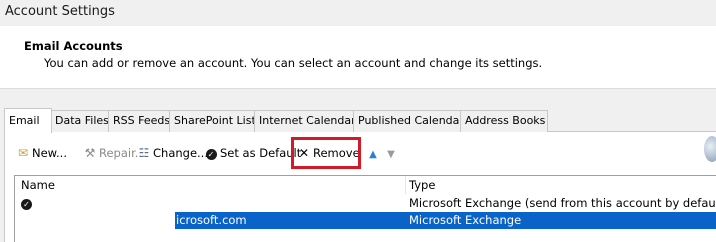 This screenshot has width=716, height=242. Describe the element at coordinates (405, 185) in the screenshot. I see `column-separator` at that location.